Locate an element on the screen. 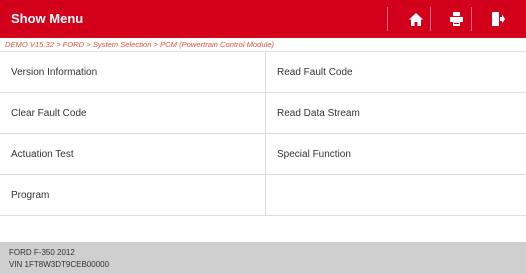 This screenshot has width=526, height=274. home-button is located at coordinates (416, 19).